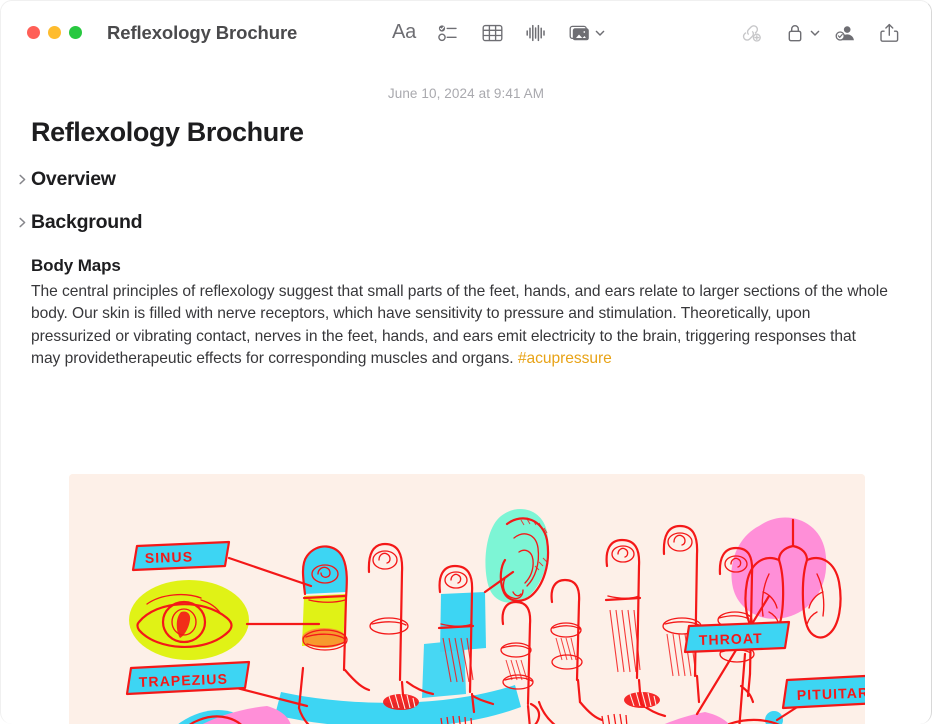 The image size is (932, 724). I want to click on toolbar-right-group, so click(820, 33).